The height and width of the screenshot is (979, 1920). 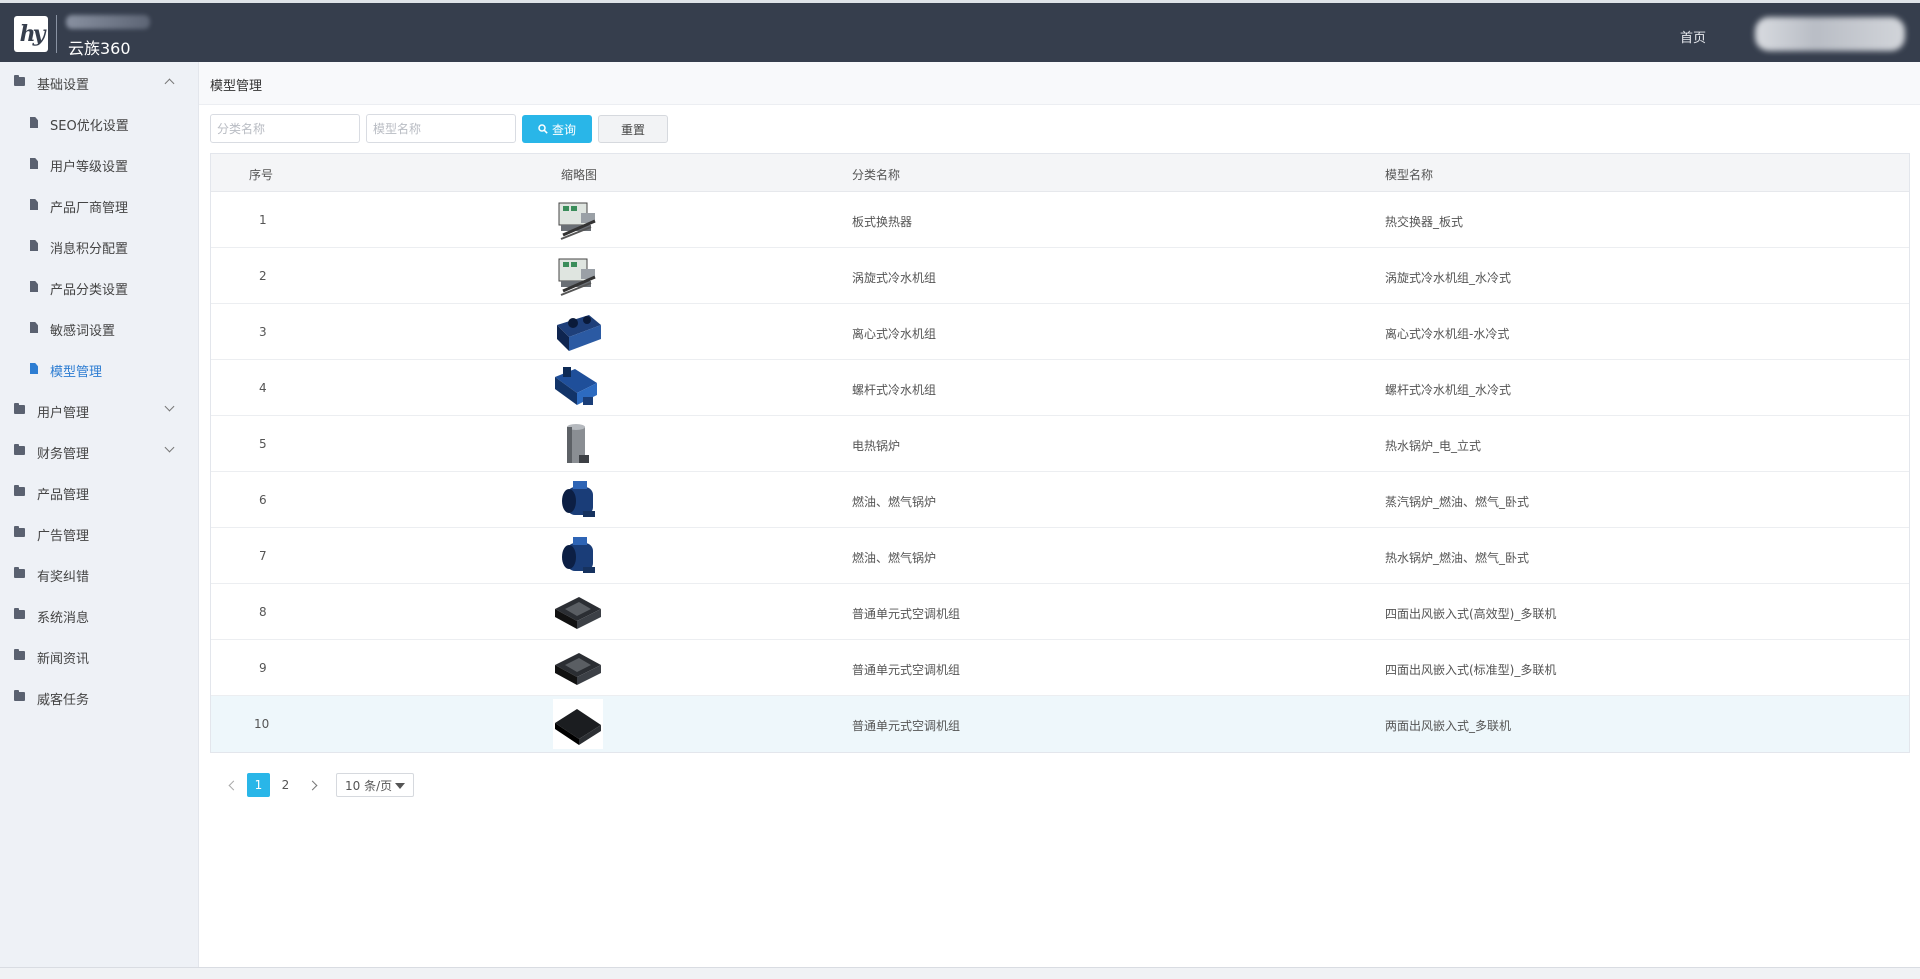 I want to click on table-row: 2 涡旋式冷水机组 涡旋式冷水机组_水冷式, so click(x=1060, y=276).